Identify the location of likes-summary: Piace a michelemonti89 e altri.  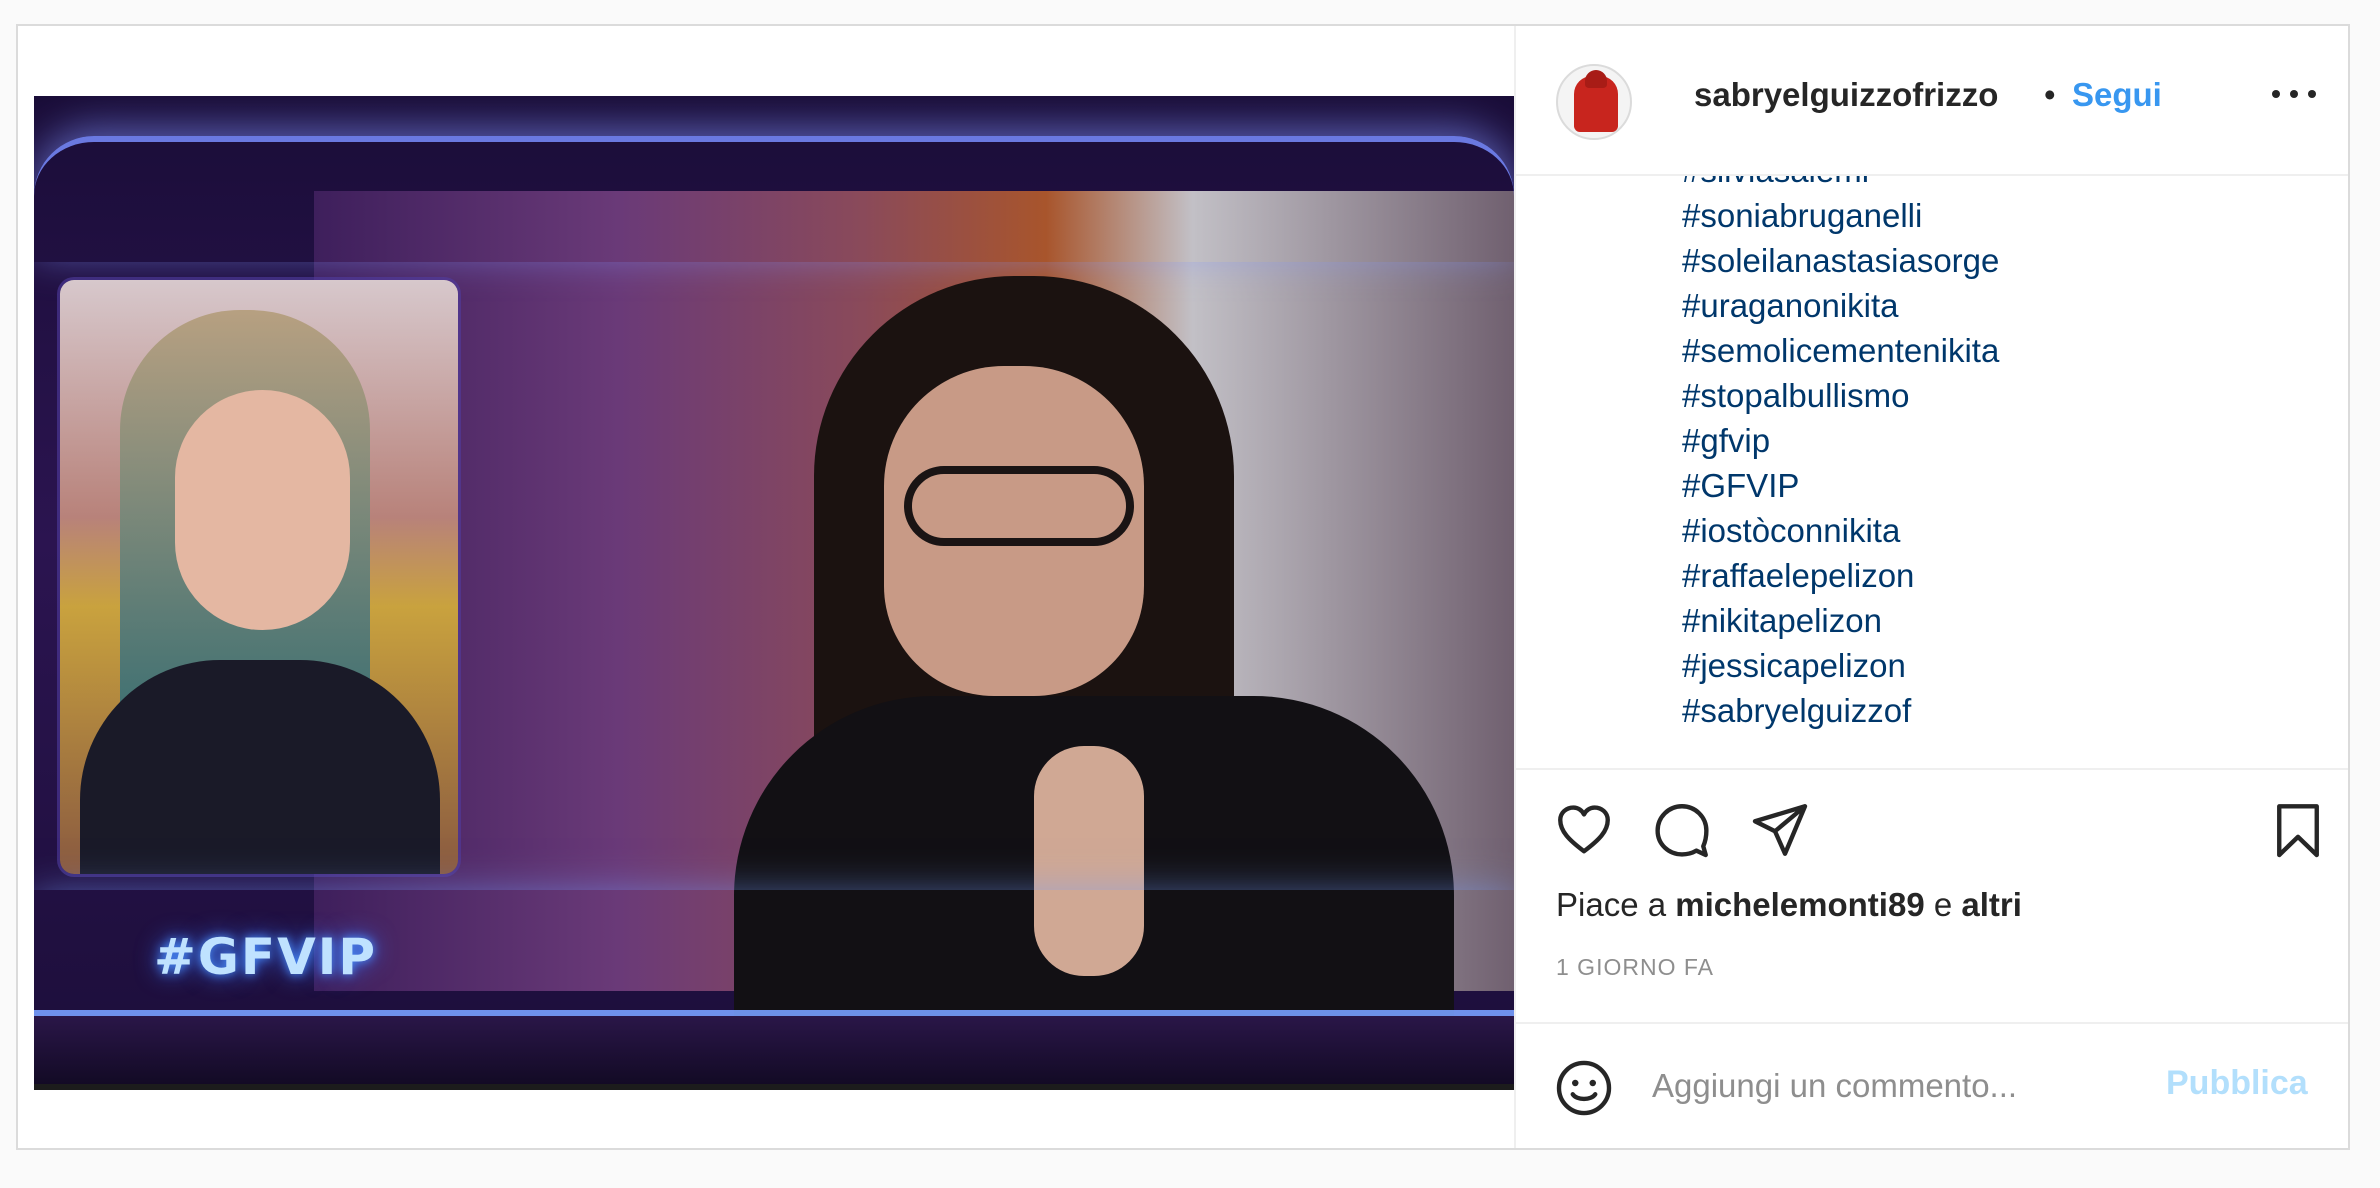
(1789, 905).